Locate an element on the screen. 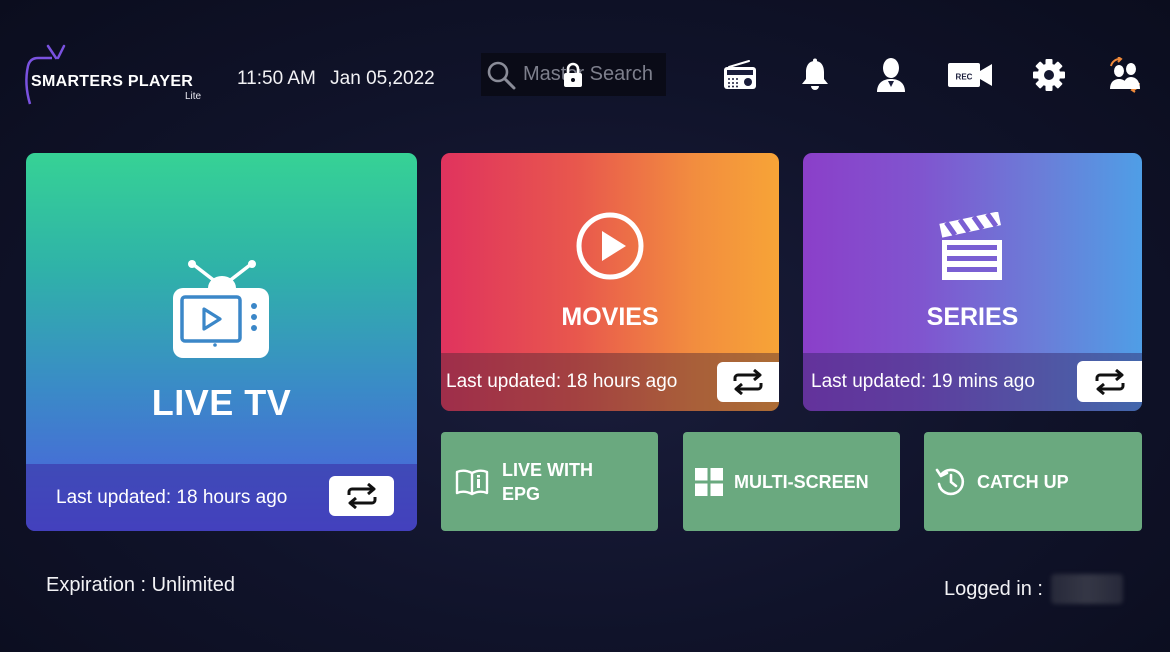 Image resolution: width=1170 pixels, height=652 pixels. live-with-epg-tile: LIVE WITH EPG is located at coordinates (549, 481).